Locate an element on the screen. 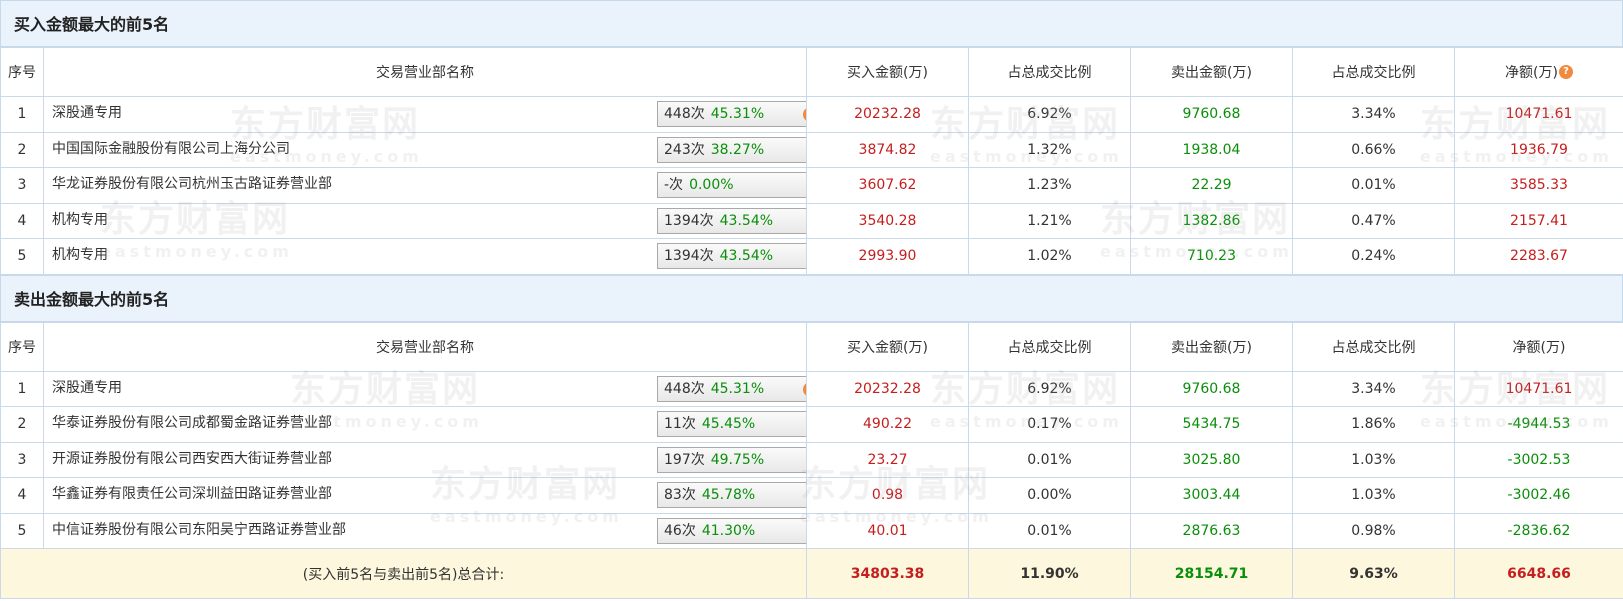  broker-name-link: 开源证券股份有限公司西安西大街证券营业部 is located at coordinates (192, 458).